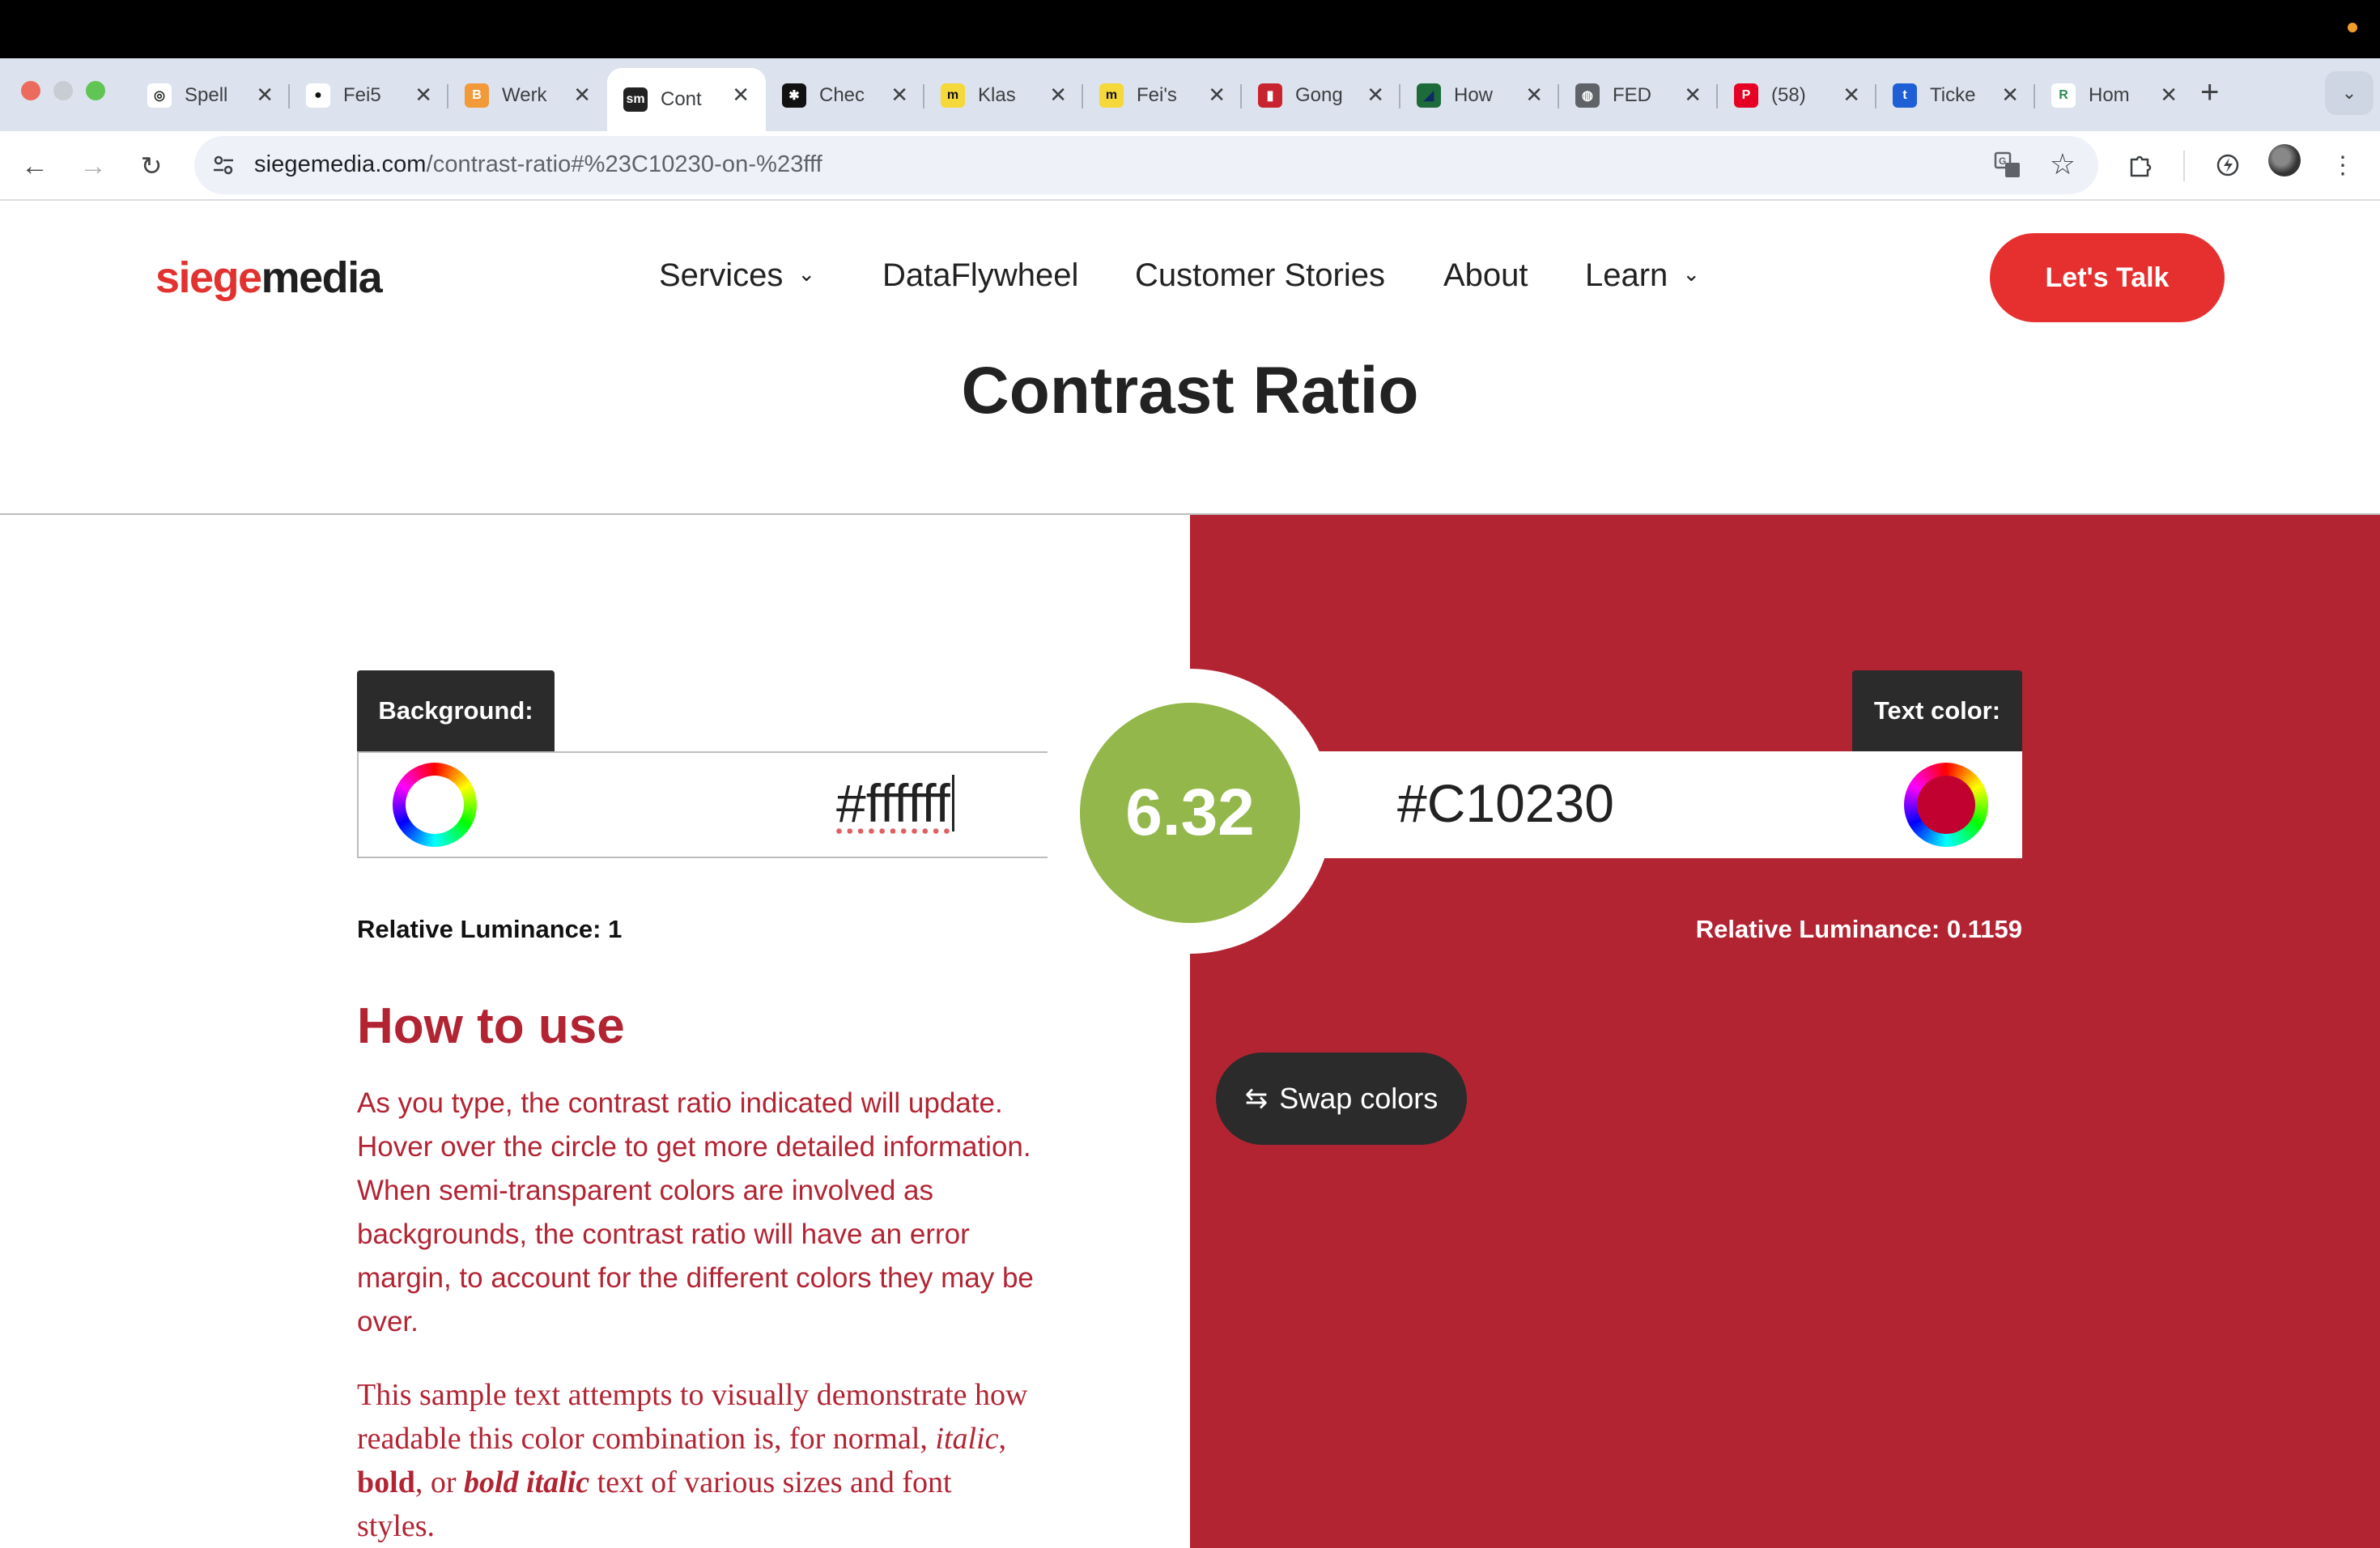 The width and height of the screenshot is (2380, 1548). Describe the element at coordinates (318, 96) in the screenshot. I see `tab-favicon-icon: ●` at that location.